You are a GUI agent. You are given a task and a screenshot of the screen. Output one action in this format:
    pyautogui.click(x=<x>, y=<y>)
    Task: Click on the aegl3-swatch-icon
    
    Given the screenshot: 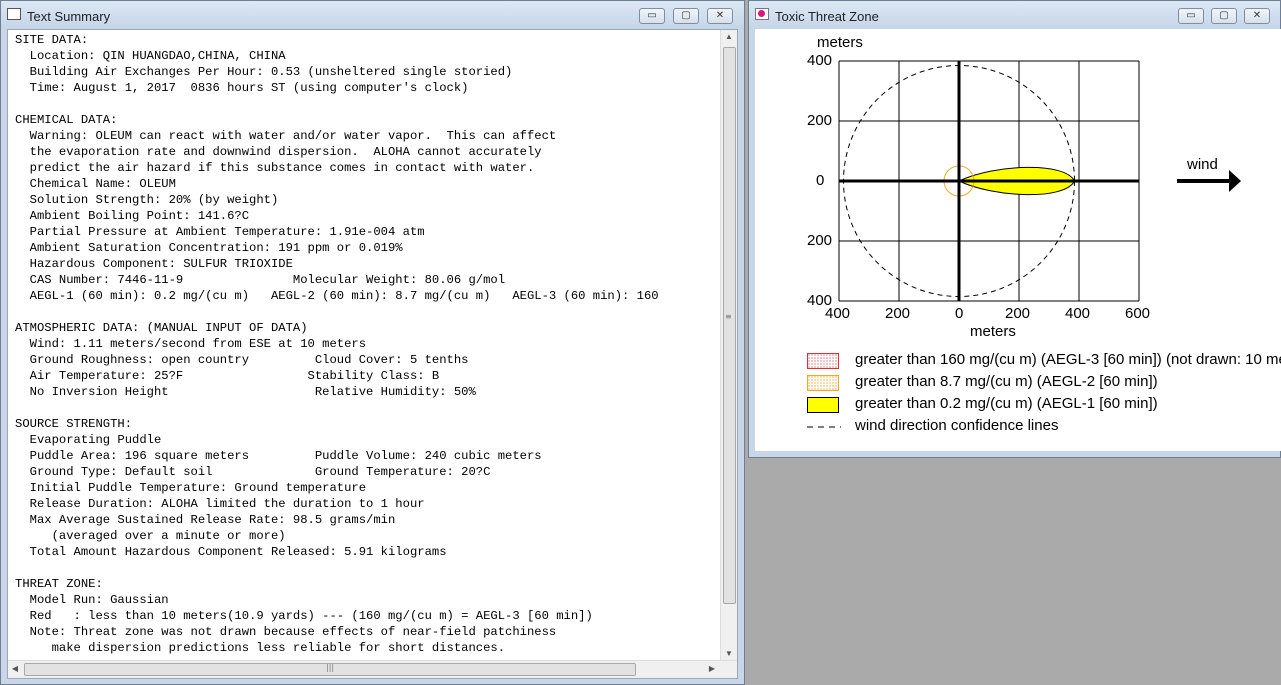 What is the action you would take?
    pyautogui.click(x=823, y=361)
    